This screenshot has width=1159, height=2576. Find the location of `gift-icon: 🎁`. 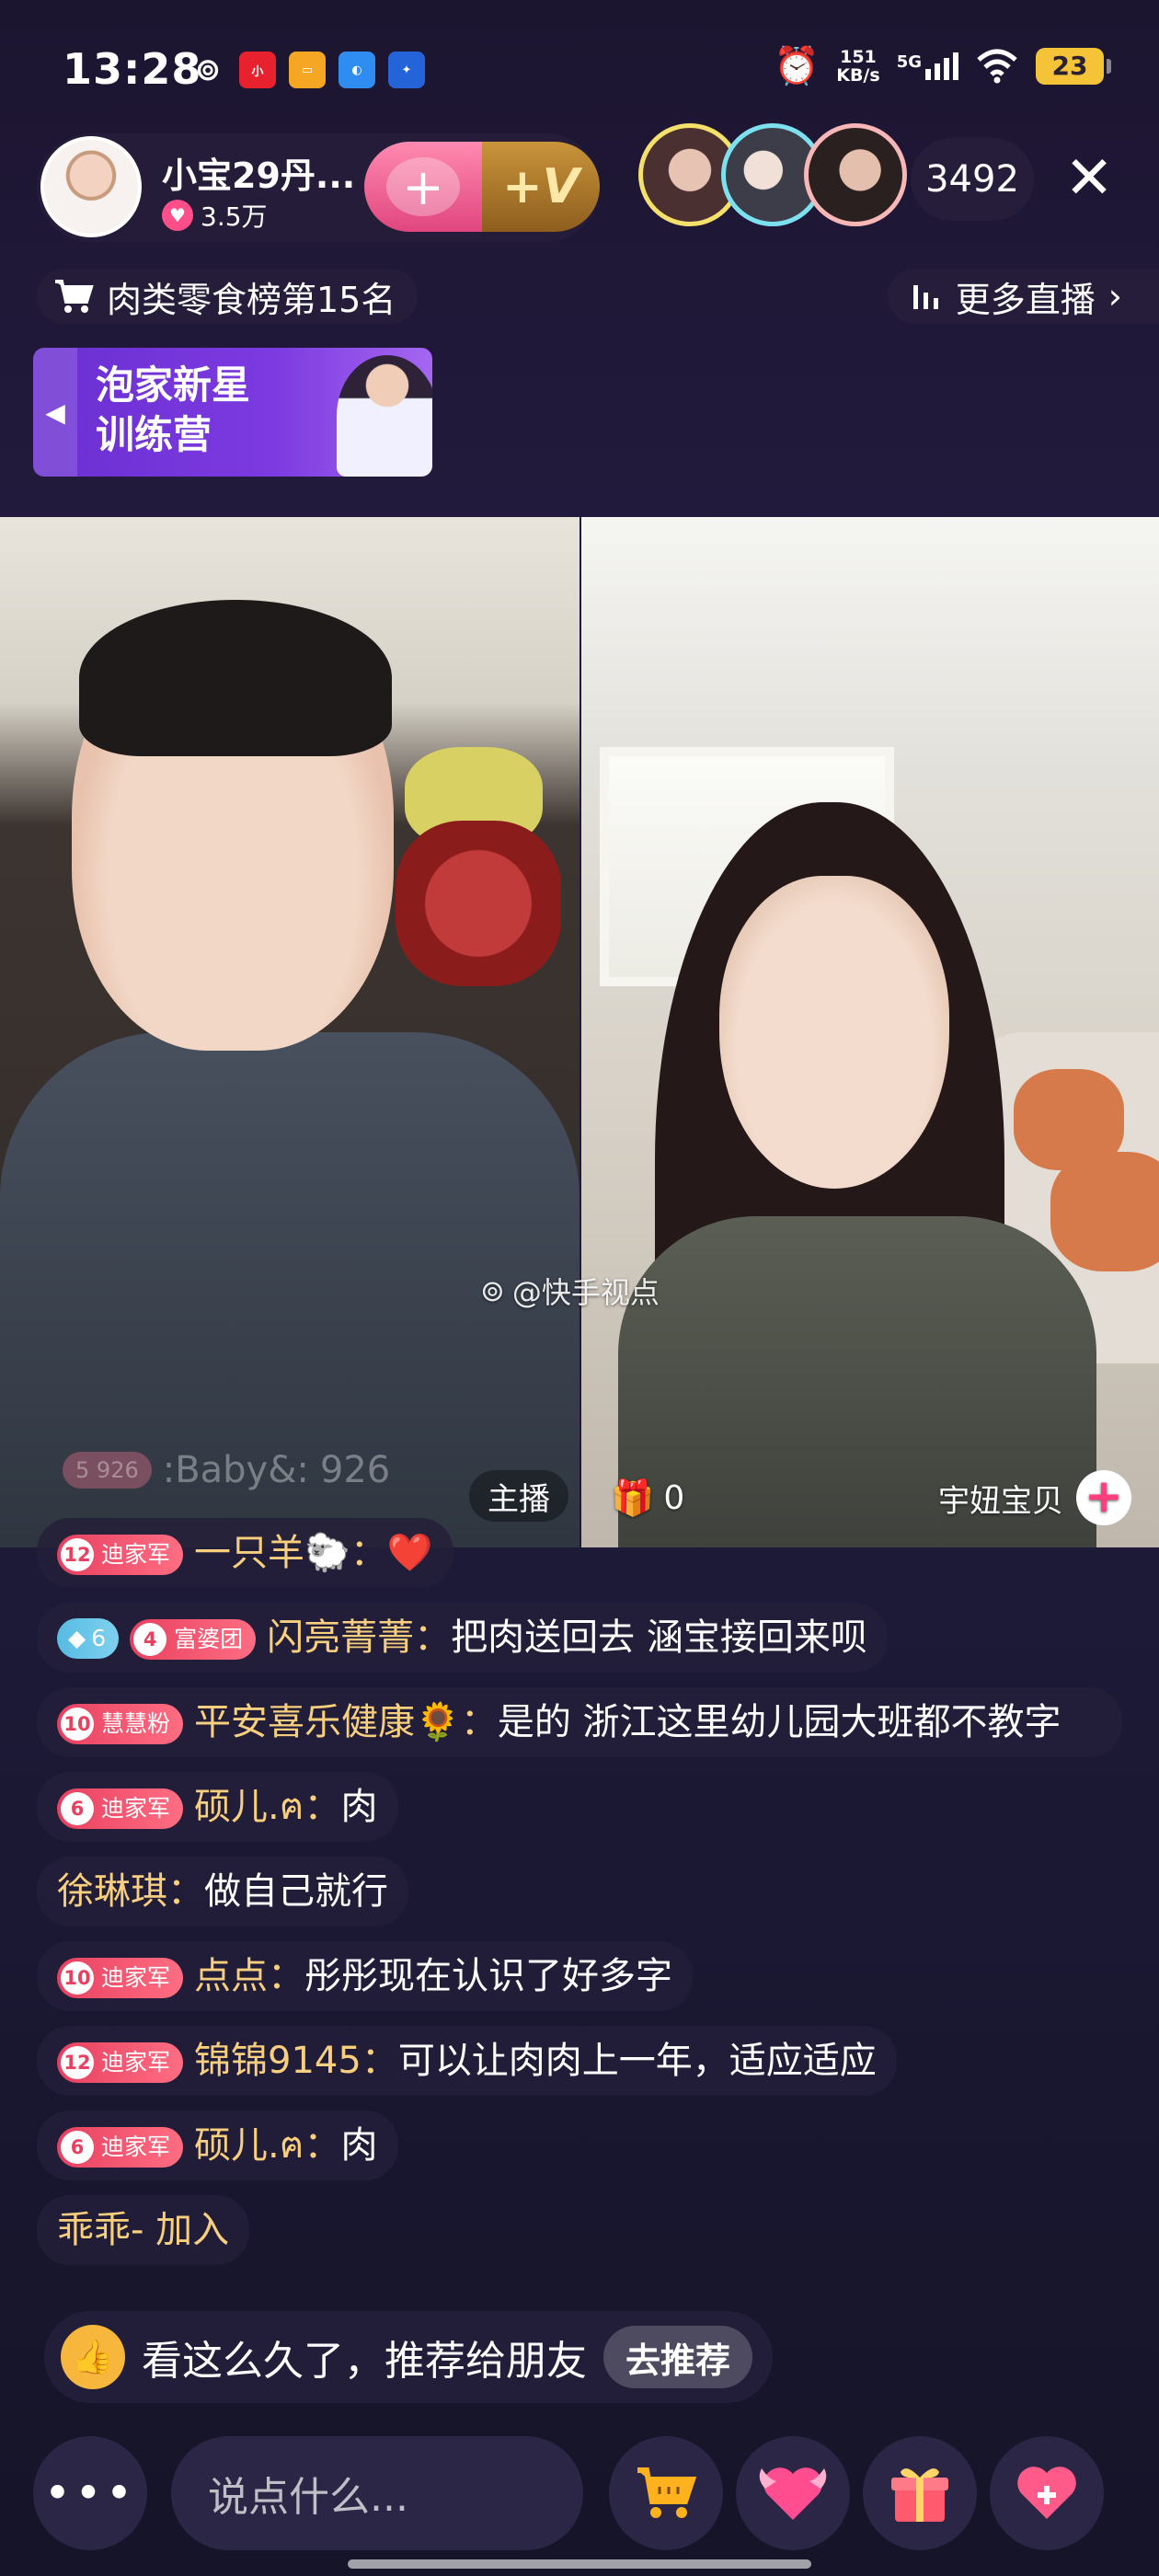

gift-icon: 🎁 is located at coordinates (633, 1497).